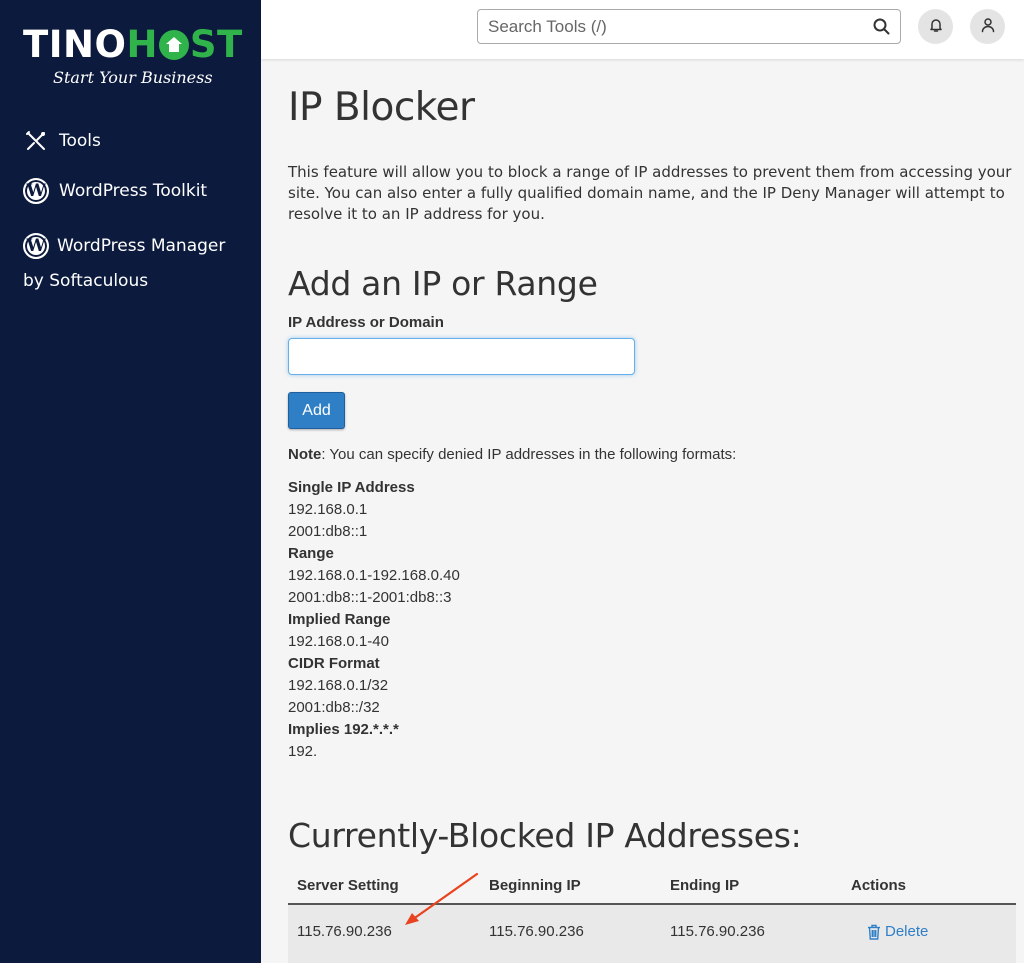 The height and width of the screenshot is (963, 1024). Describe the element at coordinates (339, 619) in the screenshot. I see `format-heading: Implied Range` at that location.